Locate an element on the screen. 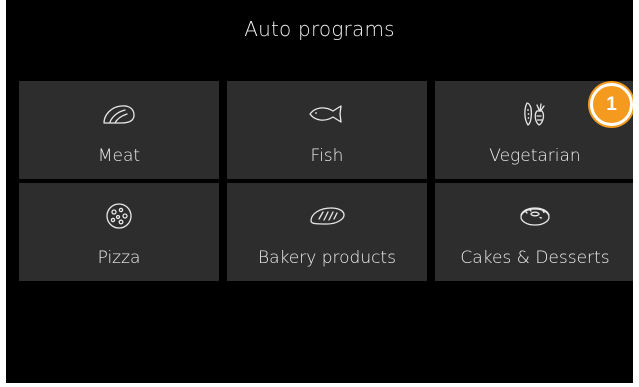 The height and width of the screenshot is (387, 639). bread-icon is located at coordinates (327, 216).